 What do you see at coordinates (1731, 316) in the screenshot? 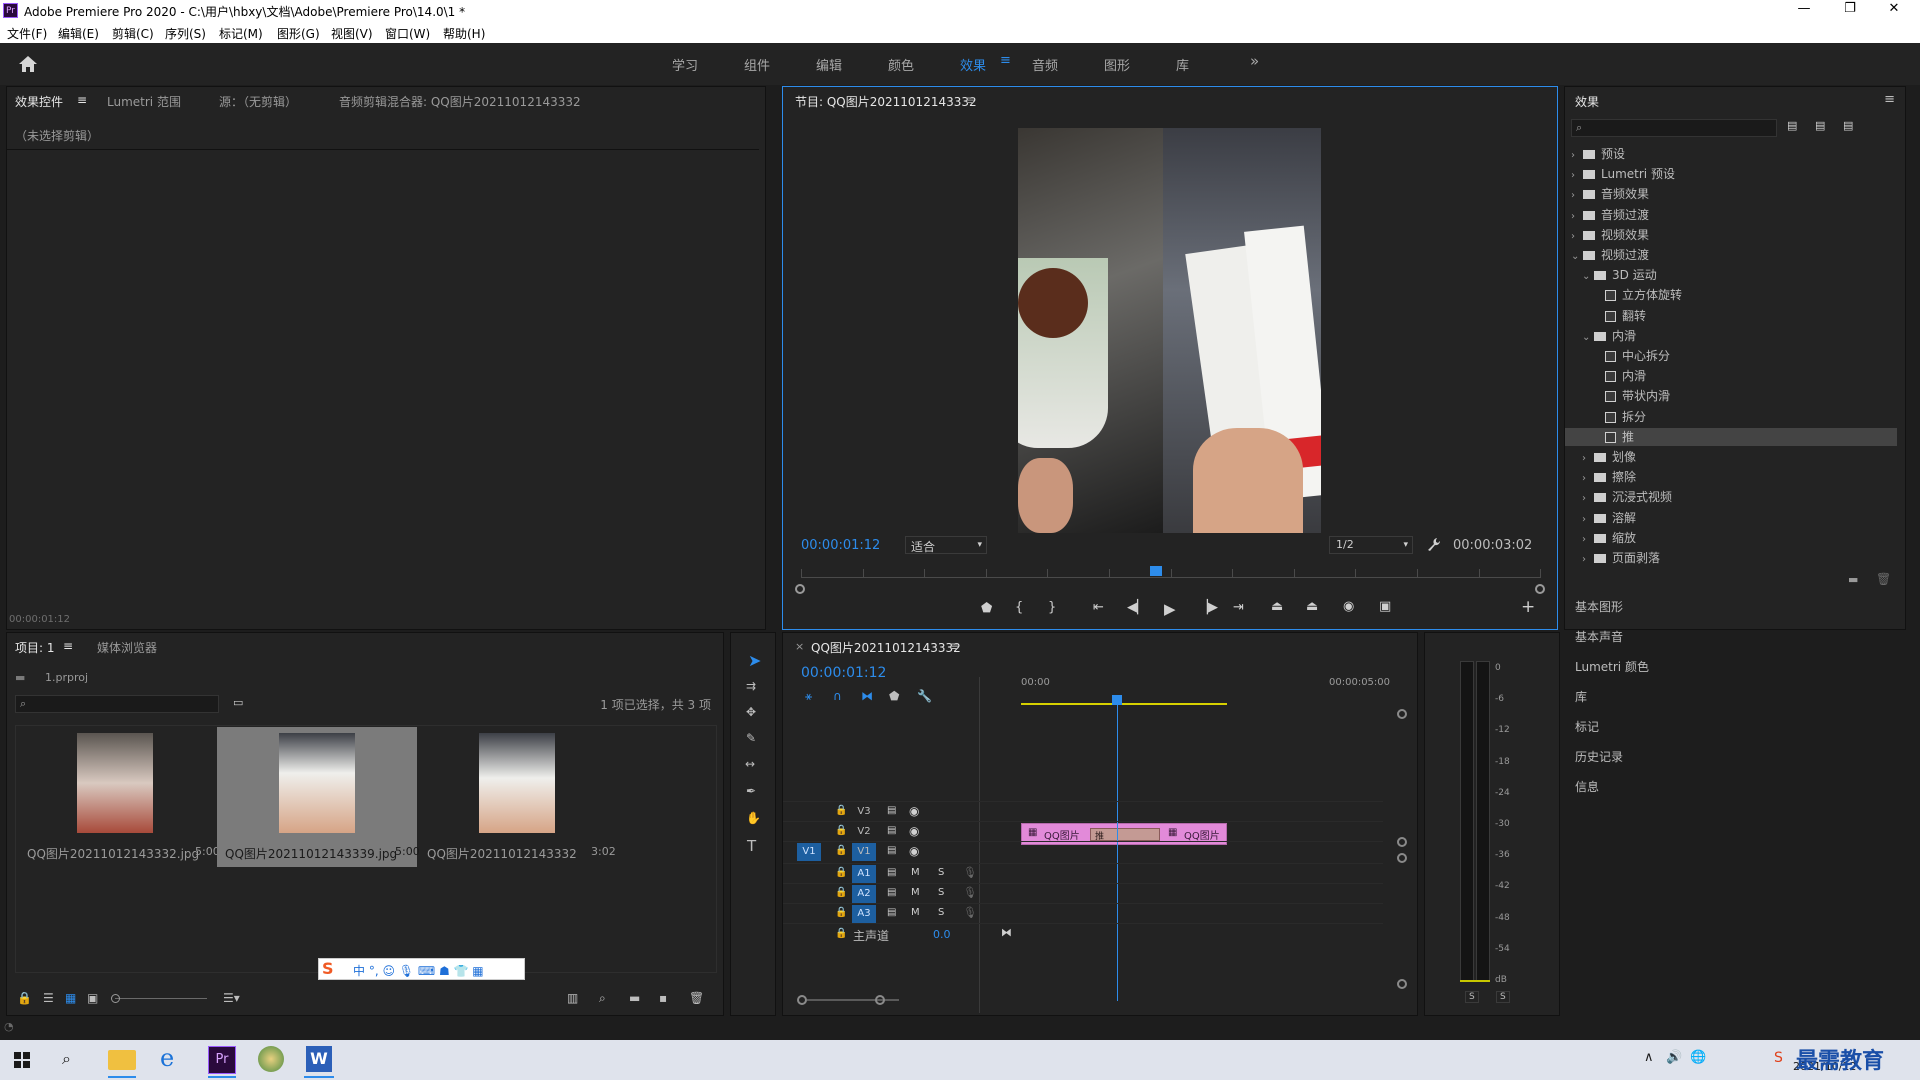
I see `effects-tree-item: 翻转` at bounding box center [1731, 316].